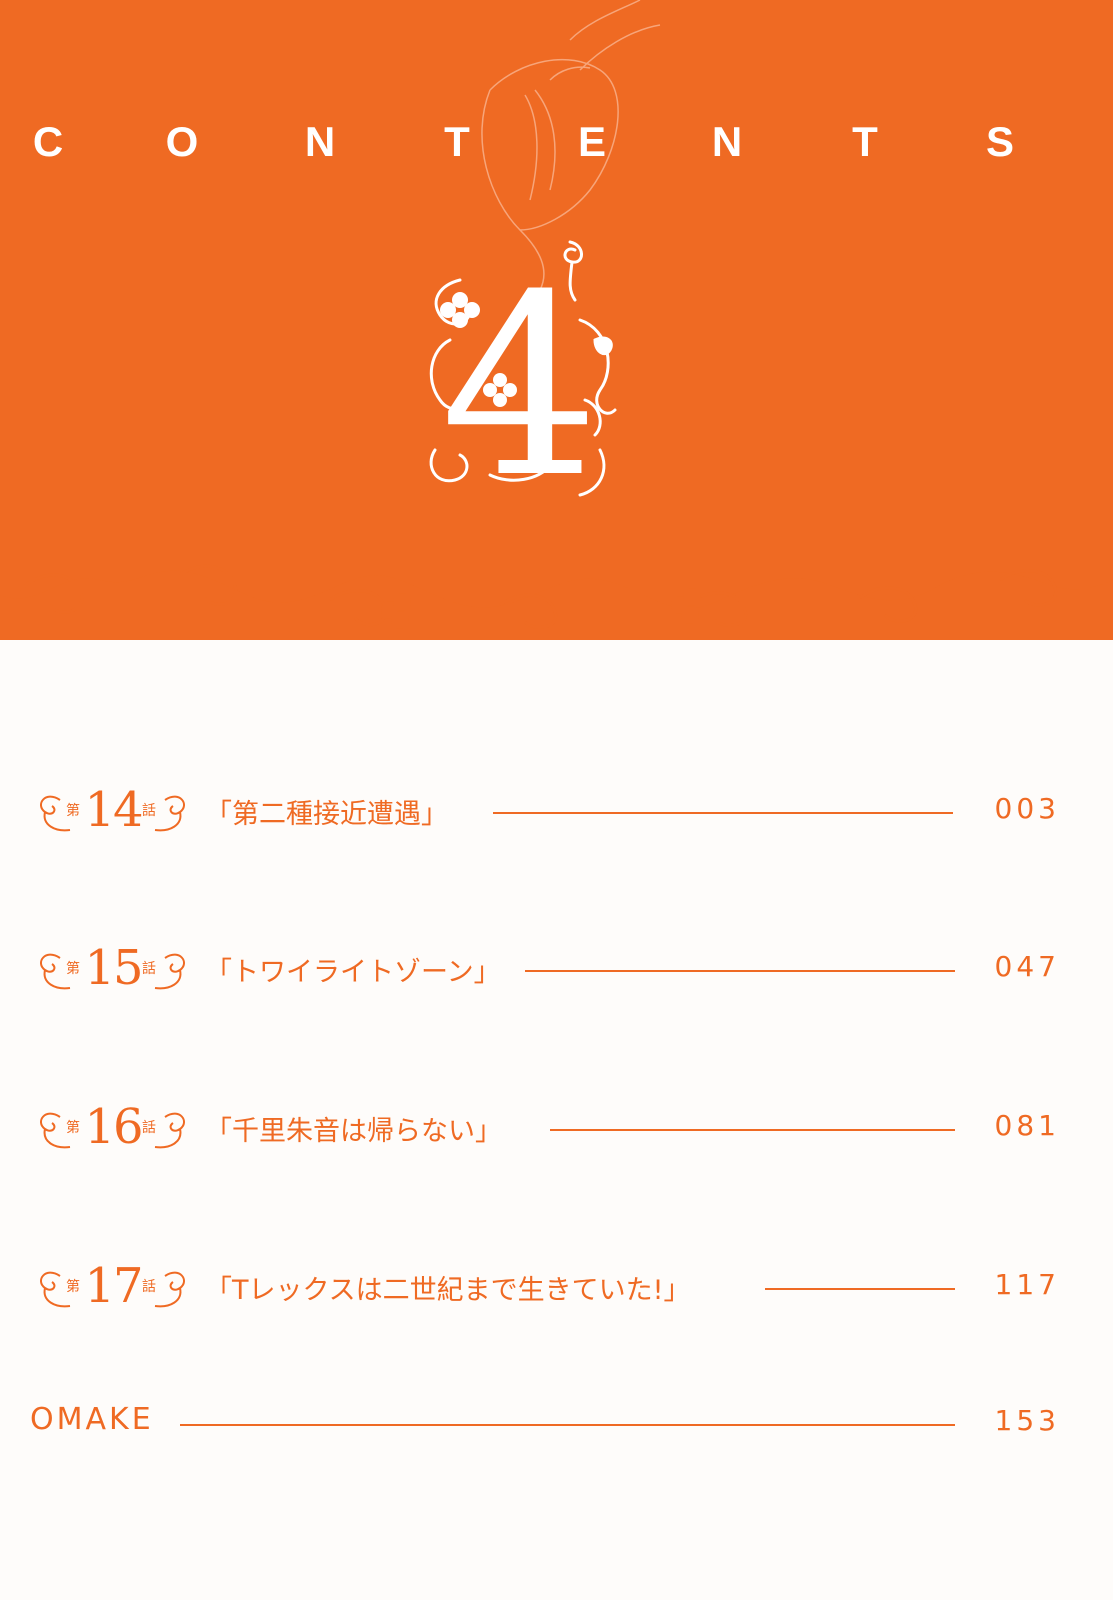 The image size is (1113, 1600). Describe the element at coordinates (326, 814) in the screenshot. I see `chapter-title: 「第二種接近遭遇」` at that location.